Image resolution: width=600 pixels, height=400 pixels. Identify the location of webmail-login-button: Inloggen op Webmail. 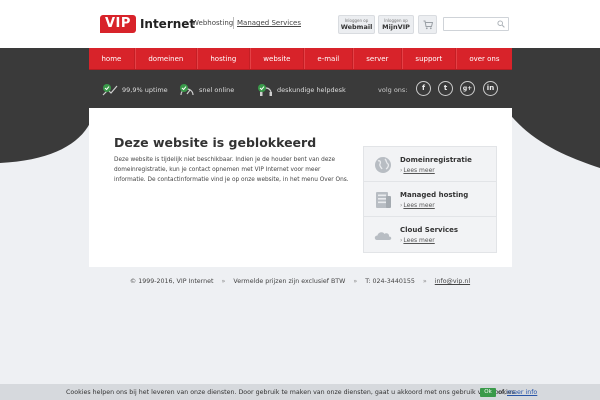
(356, 24).